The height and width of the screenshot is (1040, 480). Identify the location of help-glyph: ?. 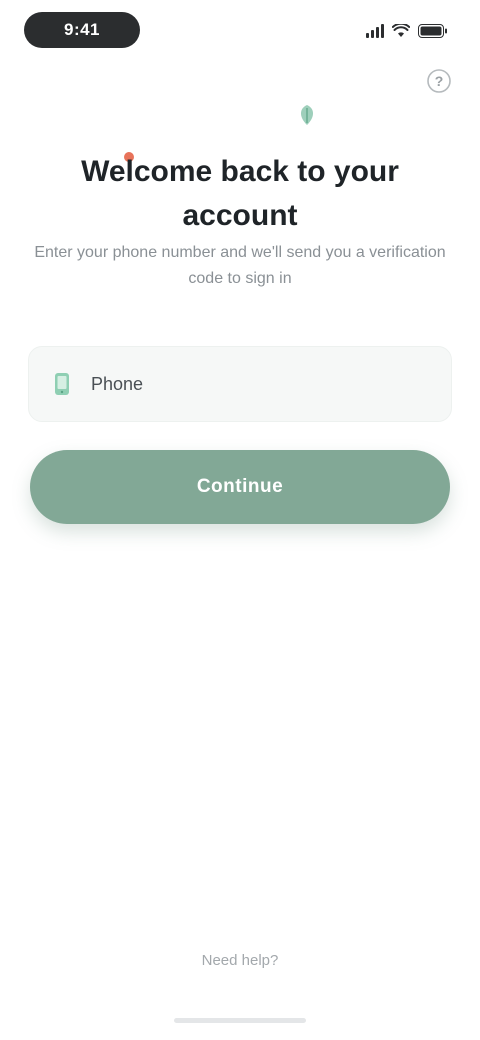
(439, 81).